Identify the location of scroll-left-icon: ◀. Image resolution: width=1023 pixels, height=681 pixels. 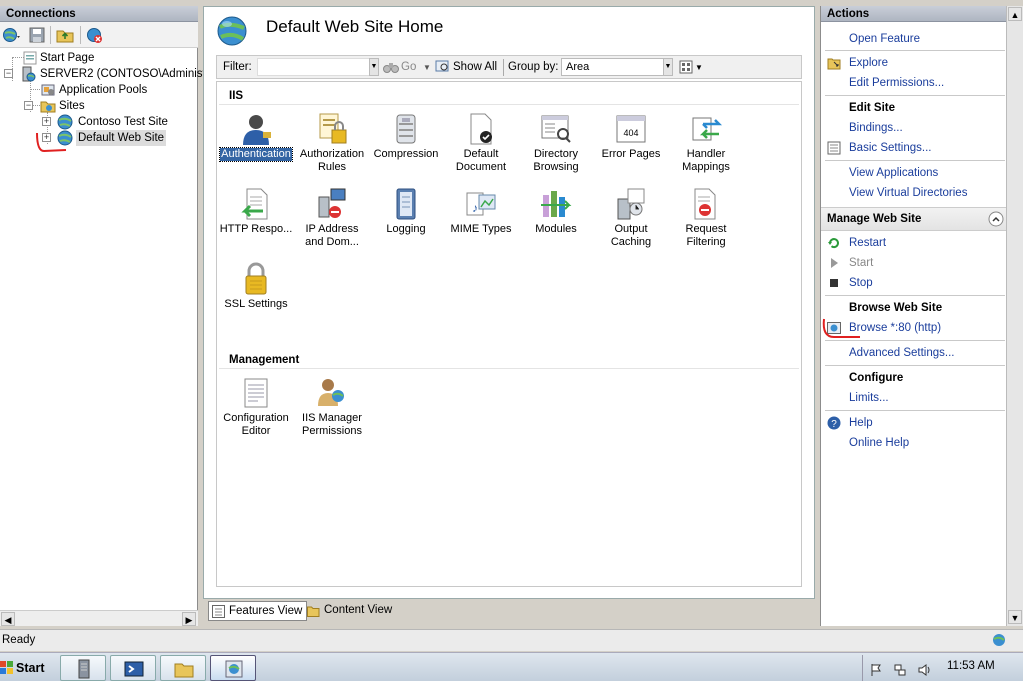
(8, 619).